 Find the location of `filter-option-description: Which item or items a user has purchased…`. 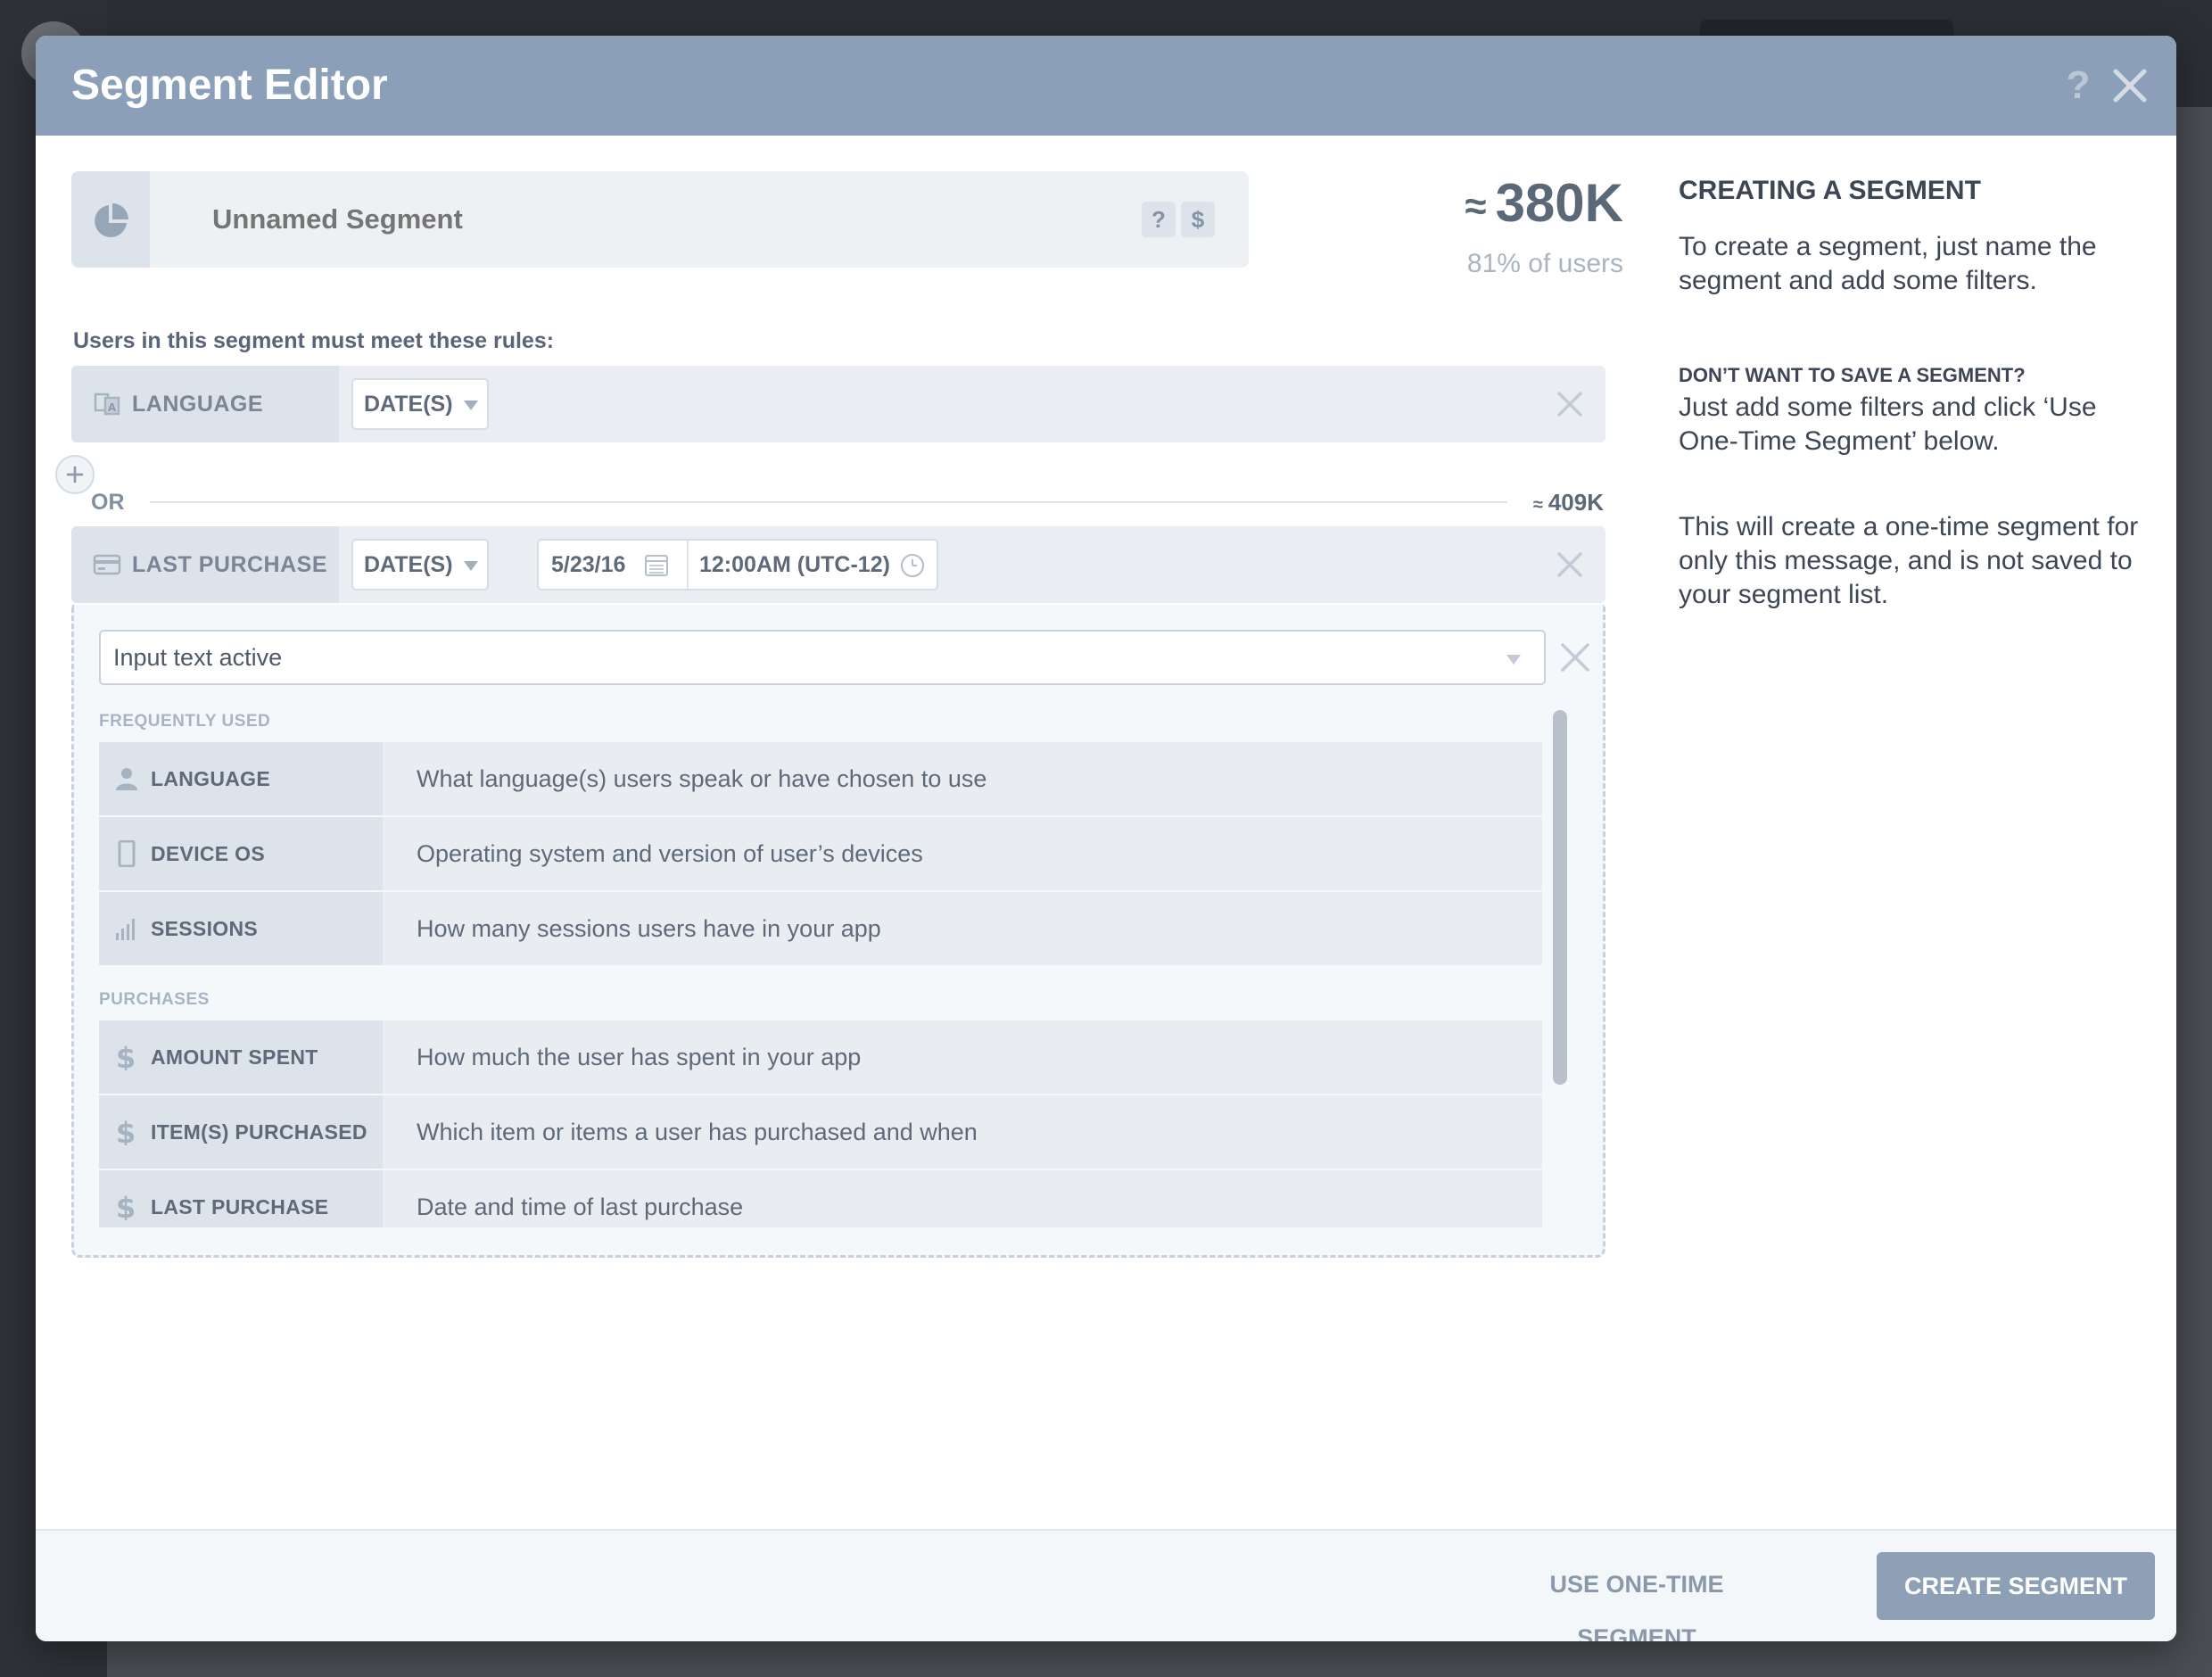

filter-option-description: Which item or items a user has purchased… is located at coordinates (698, 1132).